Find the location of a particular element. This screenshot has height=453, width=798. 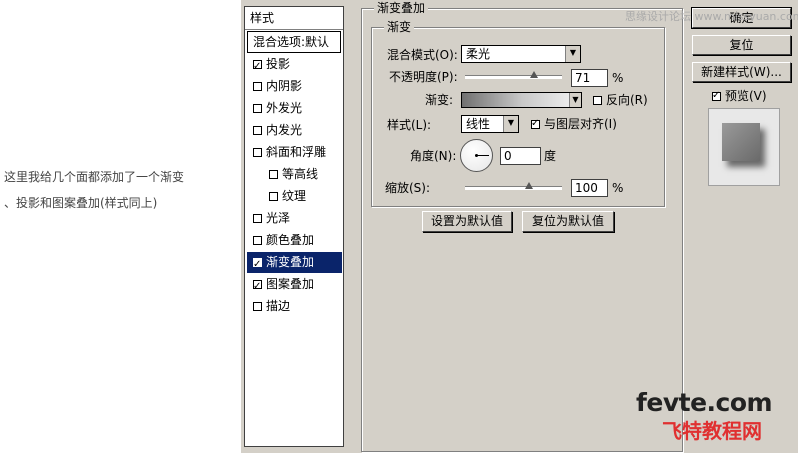

blend-mode-label: 混合模式(O): is located at coordinates (422, 55).